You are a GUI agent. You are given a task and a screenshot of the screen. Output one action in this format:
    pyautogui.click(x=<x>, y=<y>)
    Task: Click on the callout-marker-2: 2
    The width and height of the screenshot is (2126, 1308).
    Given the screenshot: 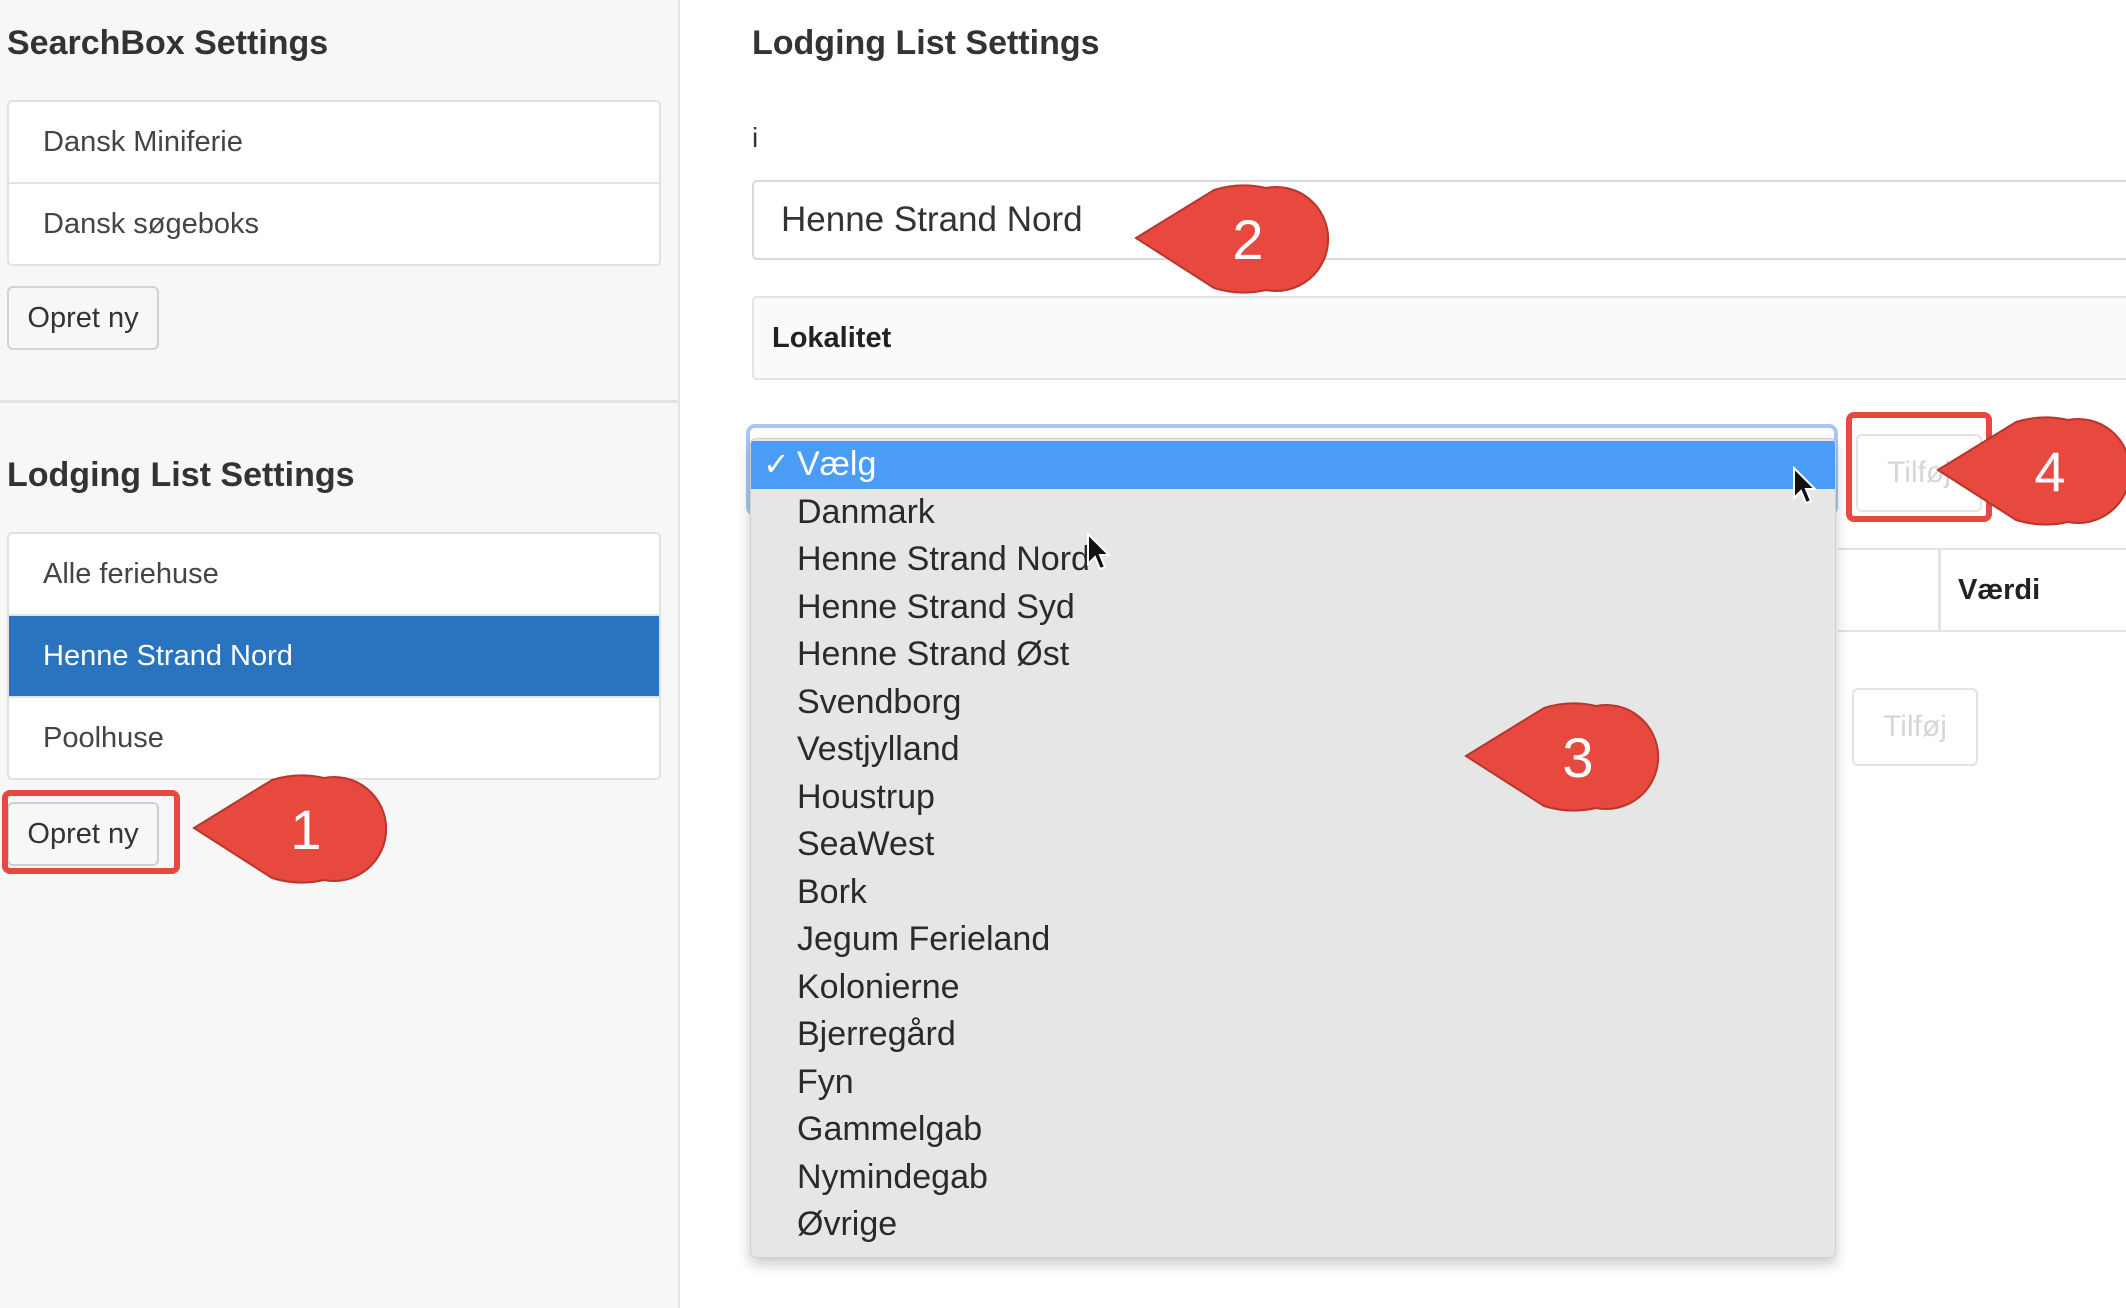 What is the action you would take?
    pyautogui.click(x=1229, y=239)
    